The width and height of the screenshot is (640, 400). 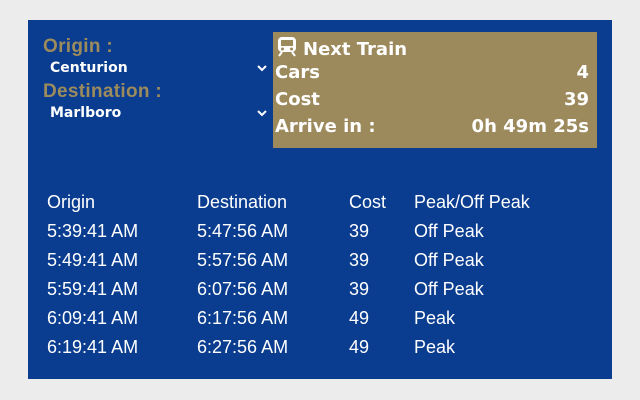 I want to click on table-row: 5:39:41 AM 5:47:56 AM 39 Off Peak, so click(x=320, y=231).